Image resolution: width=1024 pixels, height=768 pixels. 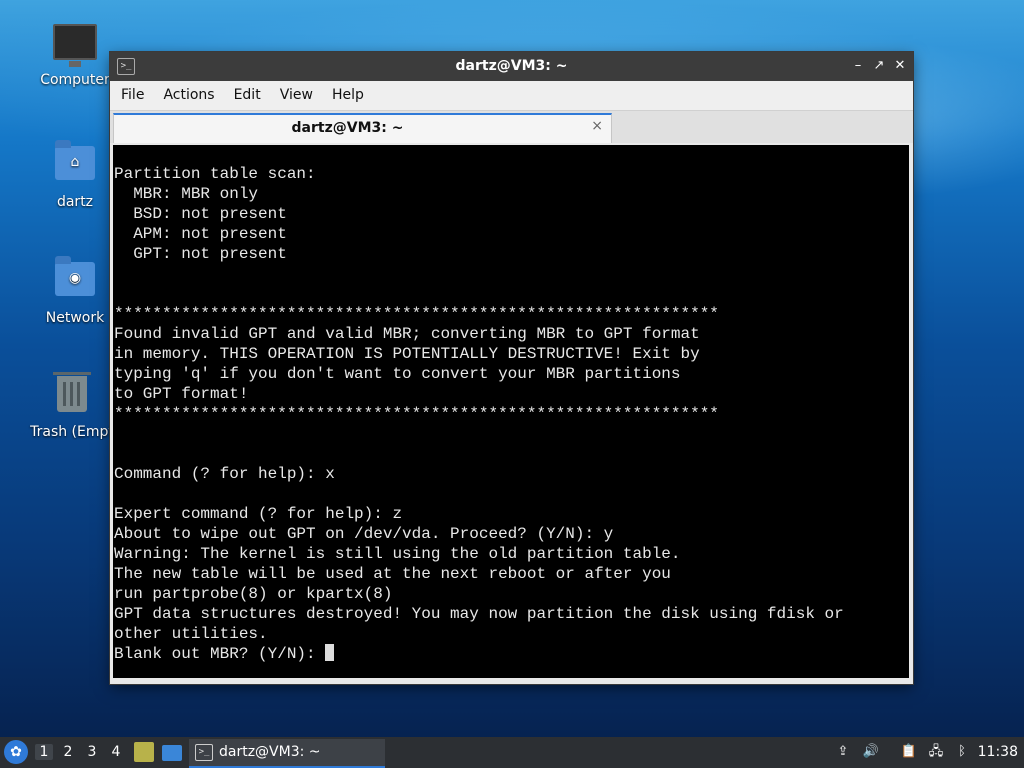 What do you see at coordinates (72, 432) in the screenshot?
I see `desktop-icon-label: Trash (Empt` at bounding box center [72, 432].